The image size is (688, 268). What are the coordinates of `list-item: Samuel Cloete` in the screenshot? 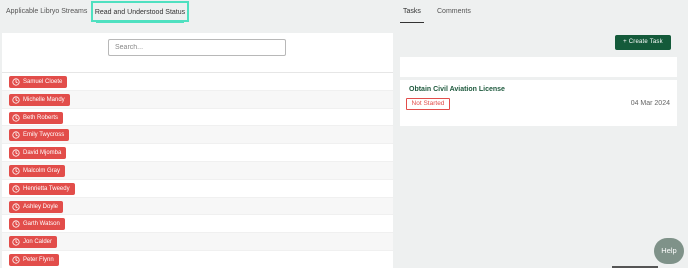 It's located at (197, 82).